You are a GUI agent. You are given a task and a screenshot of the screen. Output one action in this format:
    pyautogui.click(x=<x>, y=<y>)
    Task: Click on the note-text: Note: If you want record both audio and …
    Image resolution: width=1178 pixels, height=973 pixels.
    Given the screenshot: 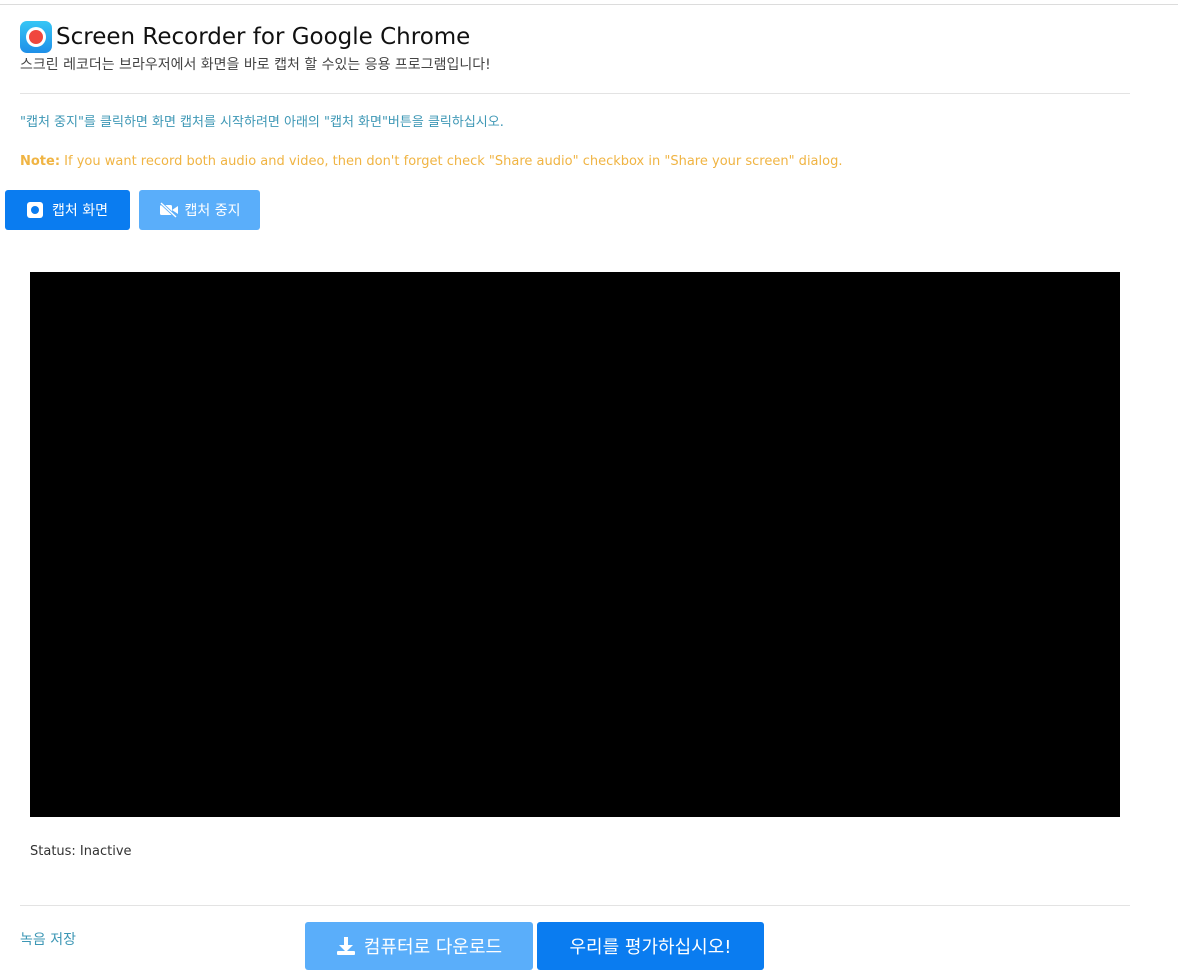 What is the action you would take?
    pyautogui.click(x=431, y=162)
    